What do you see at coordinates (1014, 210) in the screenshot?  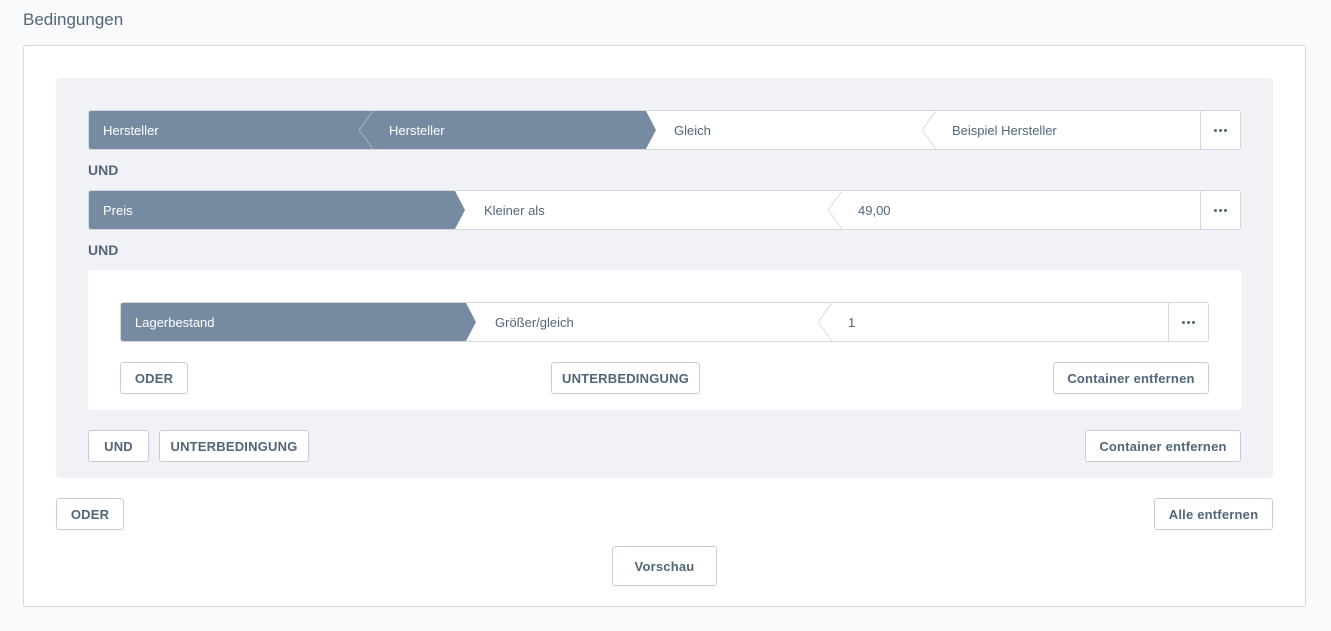 I see `condition-value-segment: 49,00` at bounding box center [1014, 210].